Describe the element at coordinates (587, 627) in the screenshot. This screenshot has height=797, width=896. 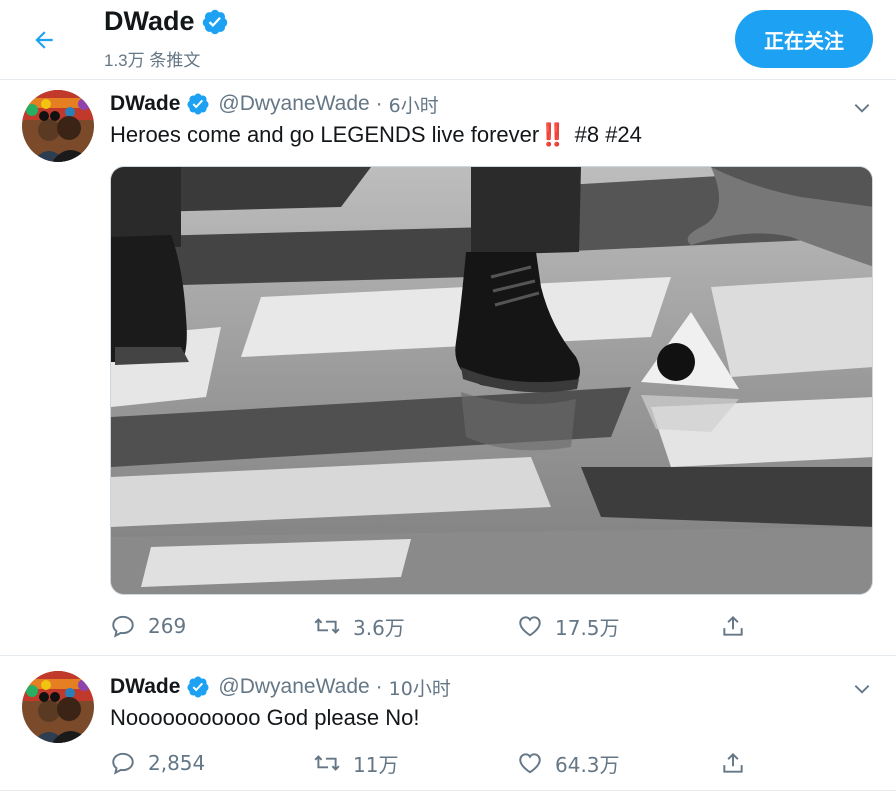
I see `like-count: 17.5万` at that location.